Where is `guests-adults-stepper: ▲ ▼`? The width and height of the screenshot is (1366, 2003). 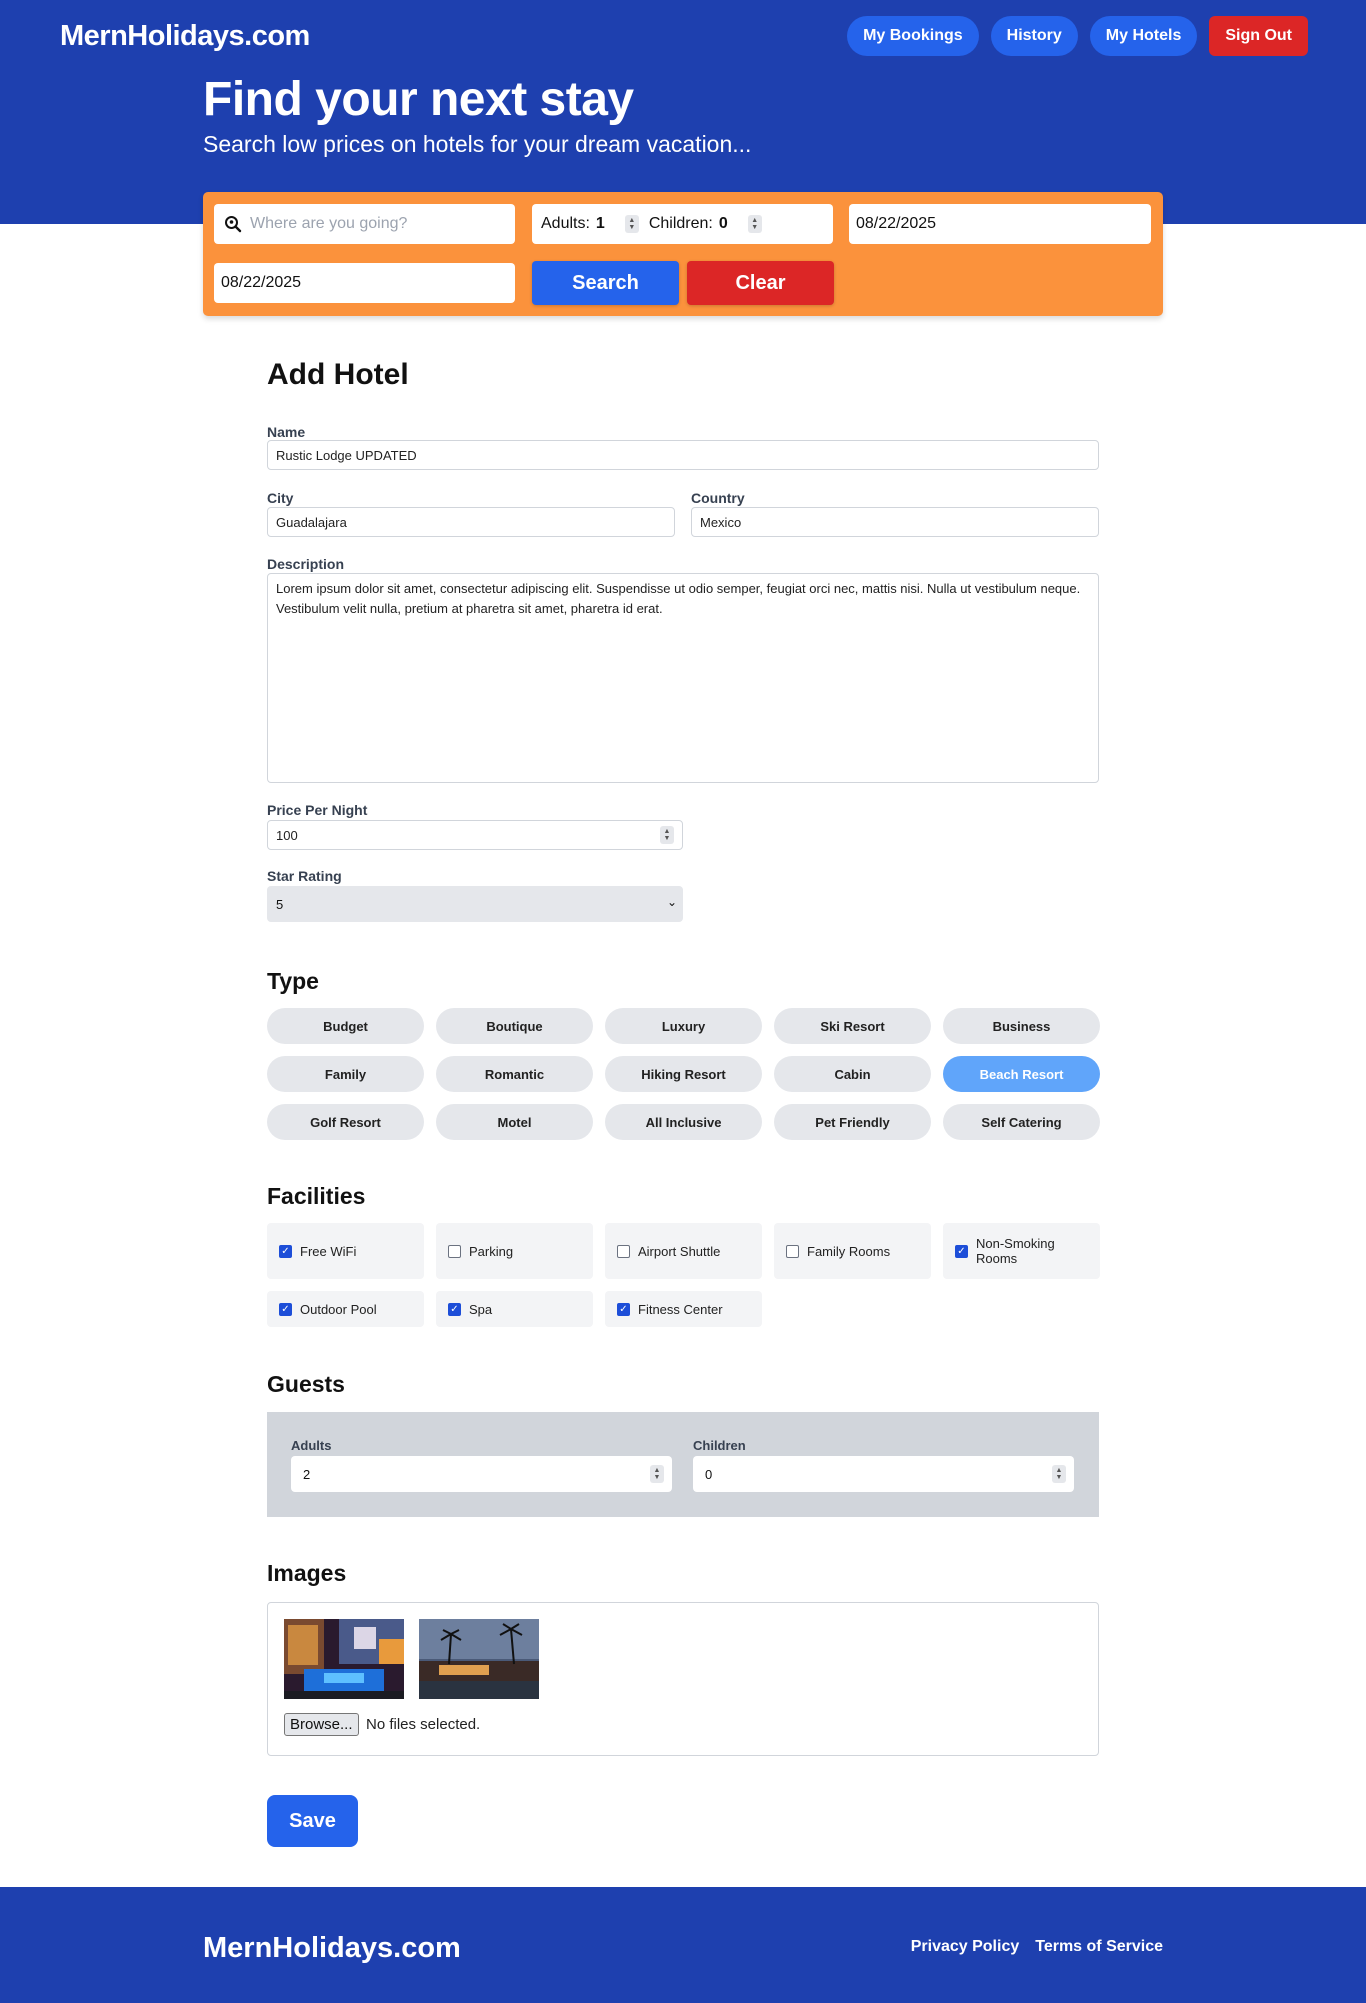
guests-adults-stepper: ▲ ▼ is located at coordinates (657, 1474).